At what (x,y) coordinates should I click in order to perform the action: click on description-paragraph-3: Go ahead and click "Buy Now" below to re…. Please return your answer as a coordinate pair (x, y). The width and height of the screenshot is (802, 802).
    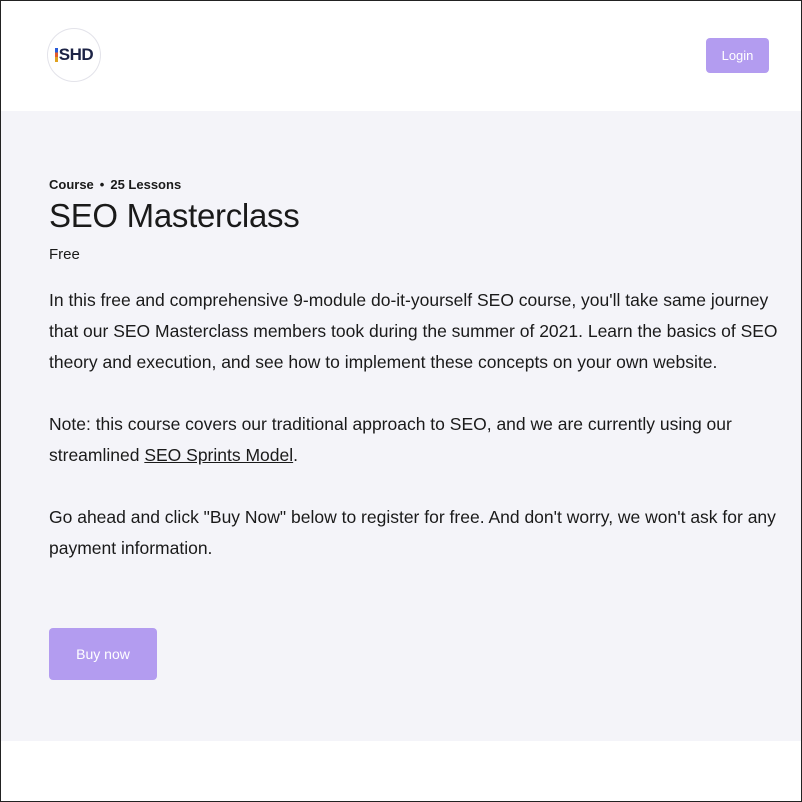
    Looking at the image, I should click on (412, 532).